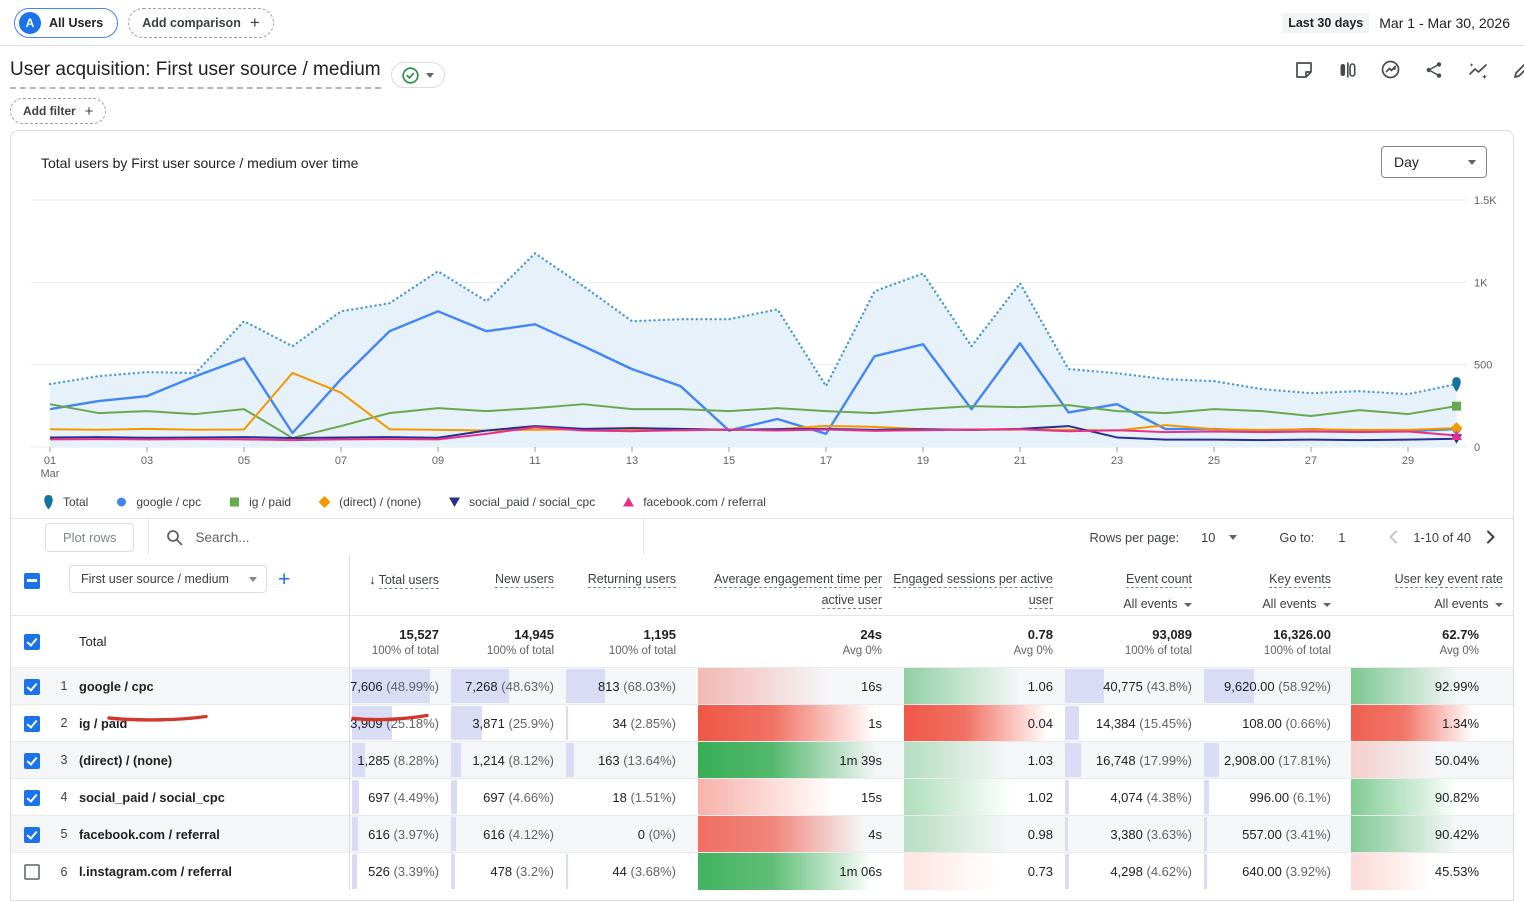 Image resolution: width=1524 pixels, height=901 pixels. Describe the element at coordinates (1427, 871) in the screenshot. I see `metric-cell-user_key_event_rate: 45.53%` at that location.